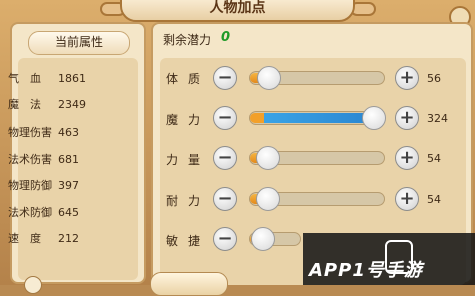 This screenshot has width=475, height=296. What do you see at coordinates (30, 159) in the screenshot?
I see `stat-label: 法术伤害` at bounding box center [30, 159].